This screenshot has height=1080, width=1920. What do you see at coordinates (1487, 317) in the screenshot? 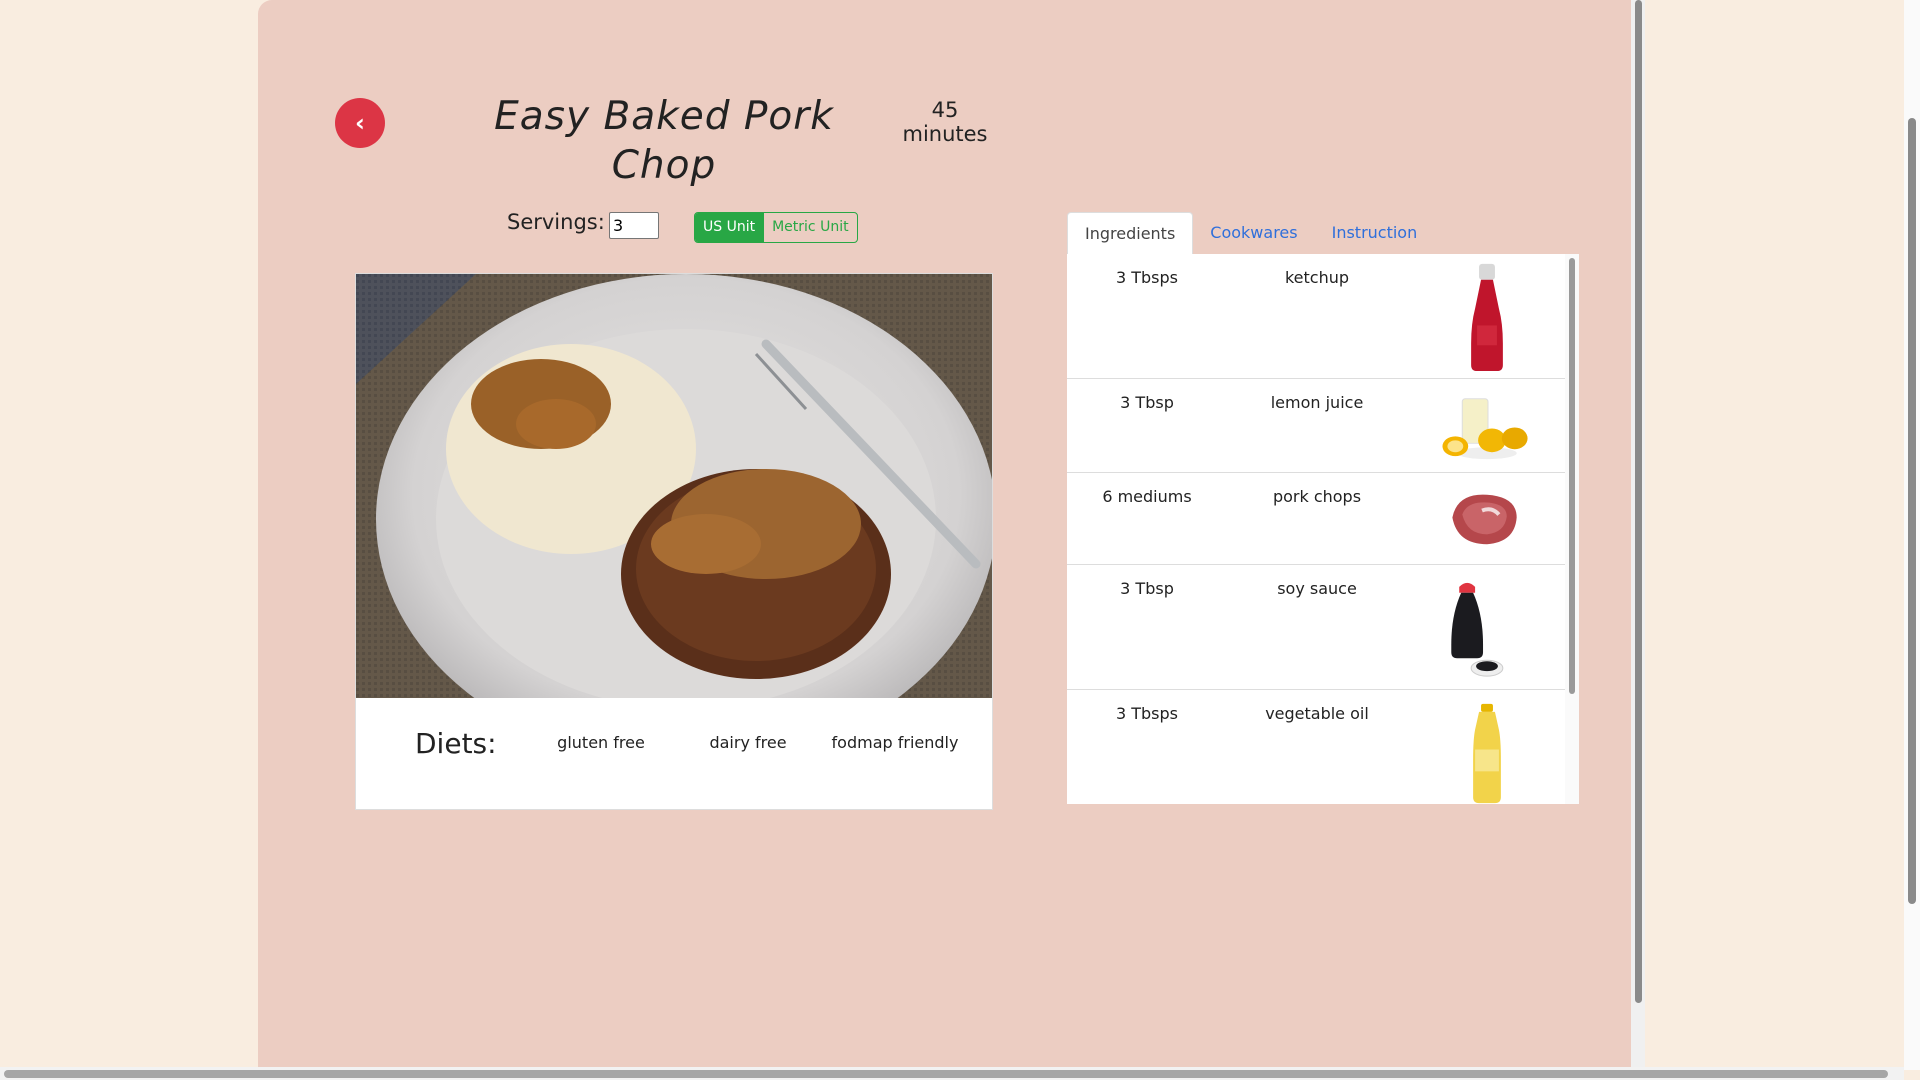
I see `ketchup-bottle-icon` at bounding box center [1487, 317].